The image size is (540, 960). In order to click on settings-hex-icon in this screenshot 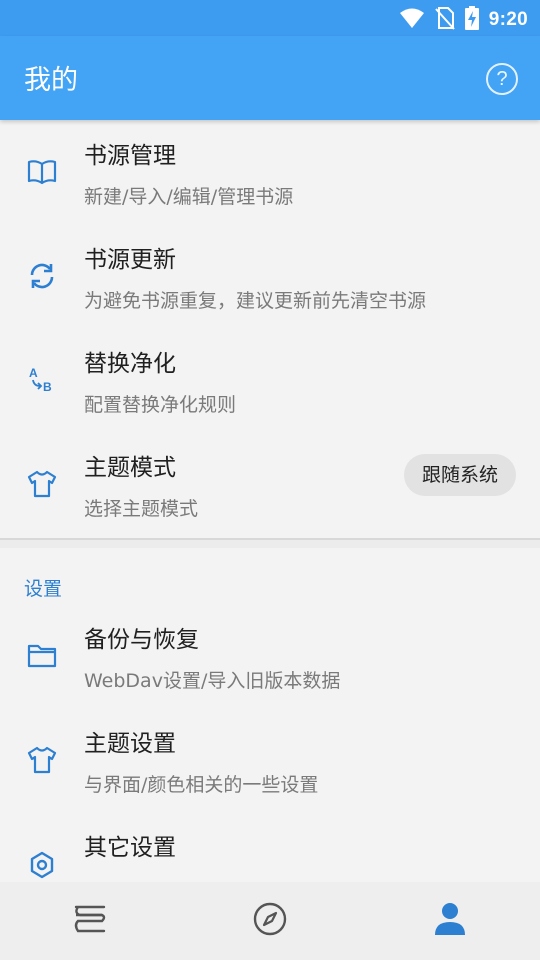, I will do `click(42, 865)`.